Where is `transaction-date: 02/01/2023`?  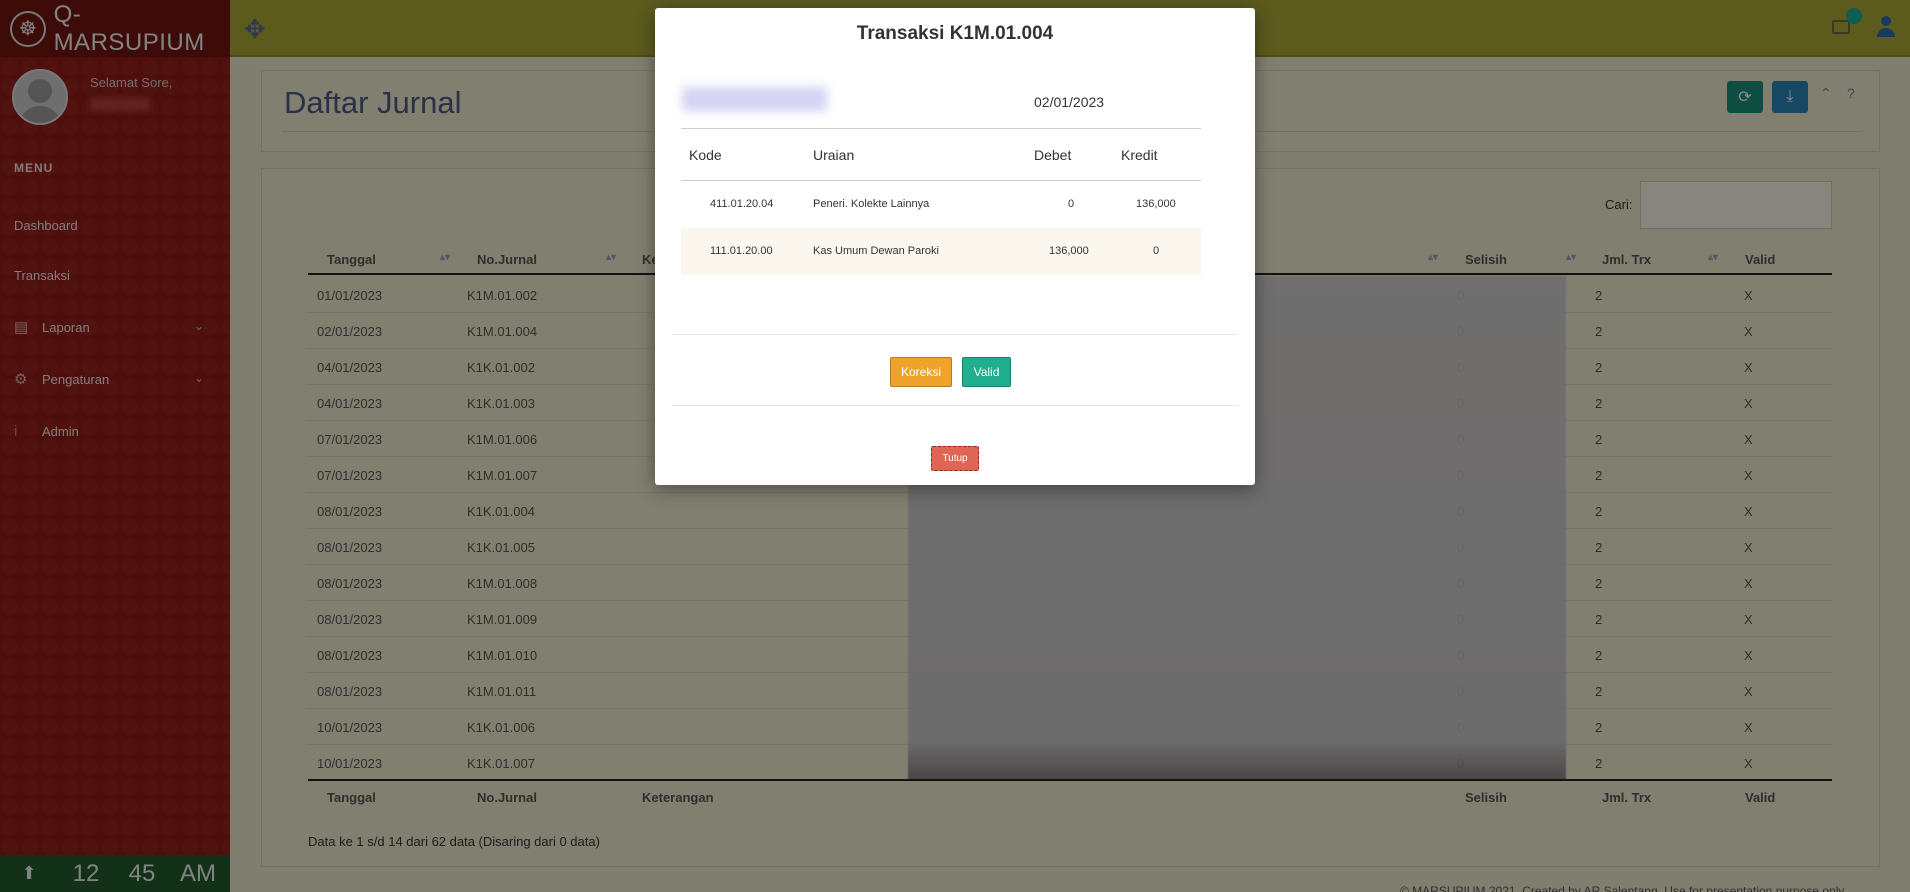
transaction-date: 02/01/2023 is located at coordinates (1069, 102).